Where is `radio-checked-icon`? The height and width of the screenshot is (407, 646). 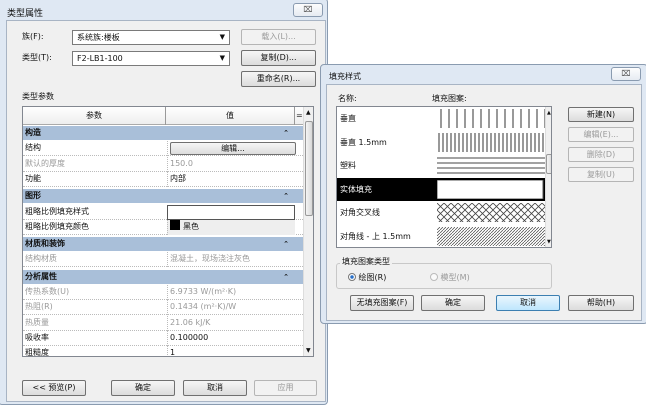 radio-checked-icon is located at coordinates (352, 277).